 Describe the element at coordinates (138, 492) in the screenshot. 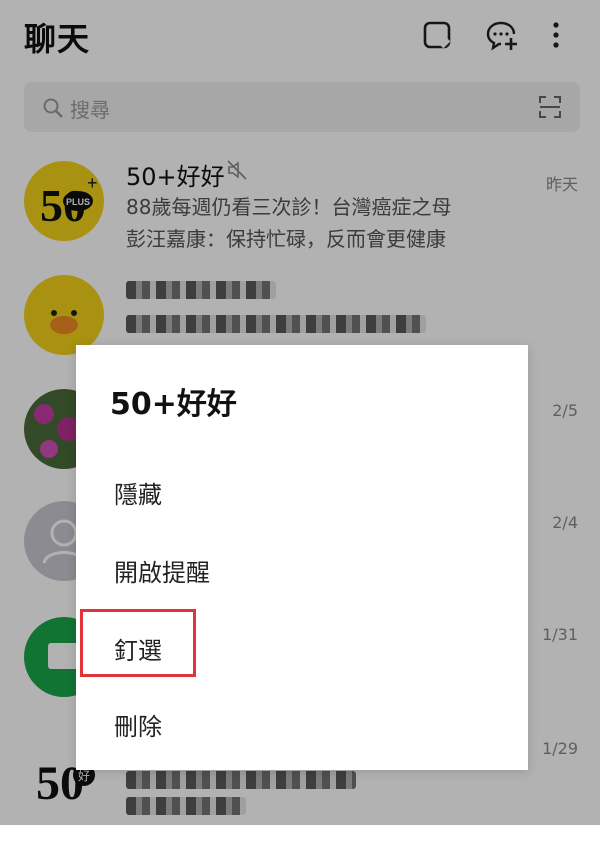

I see `menu-item-hide: 隱藏` at that location.